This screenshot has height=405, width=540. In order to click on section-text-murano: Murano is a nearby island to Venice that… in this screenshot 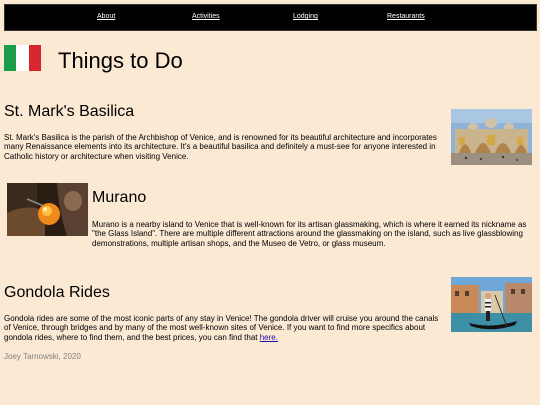, I will do `click(309, 234)`.